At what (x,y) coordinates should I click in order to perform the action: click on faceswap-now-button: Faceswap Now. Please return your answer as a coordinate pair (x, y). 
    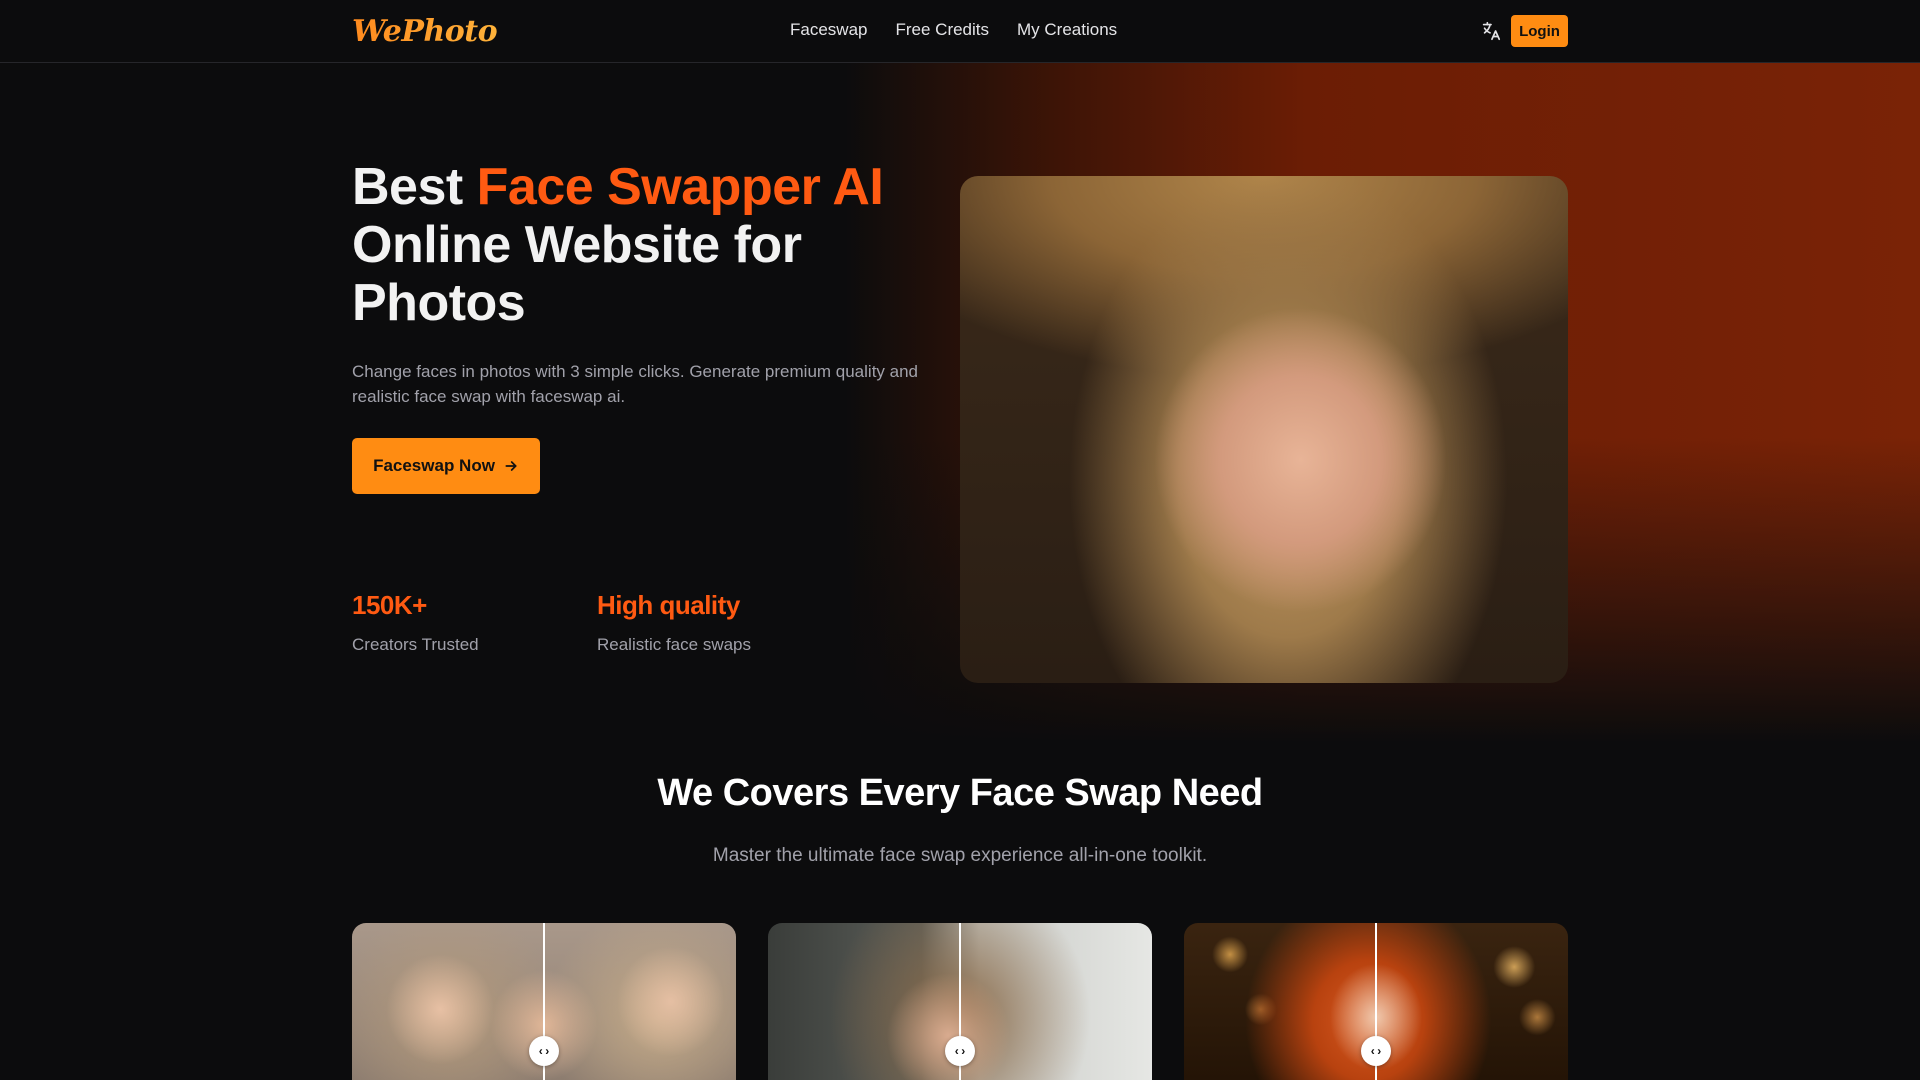
    Looking at the image, I should click on (446, 466).